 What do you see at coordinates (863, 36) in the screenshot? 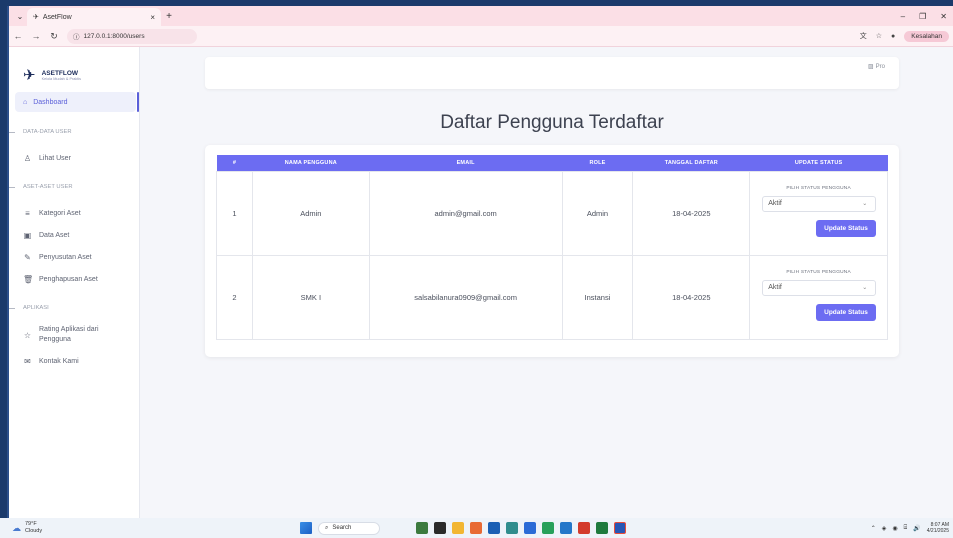
I see `translate-icon: 文` at bounding box center [863, 36].